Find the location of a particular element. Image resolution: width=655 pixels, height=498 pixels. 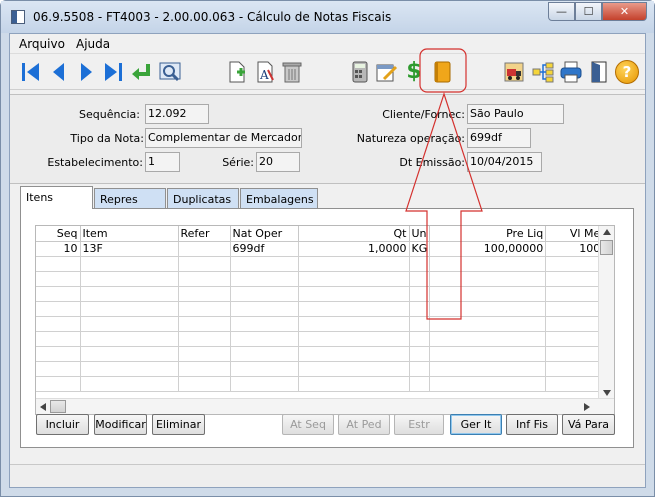

cell-un: KG is located at coordinates (420, 249).